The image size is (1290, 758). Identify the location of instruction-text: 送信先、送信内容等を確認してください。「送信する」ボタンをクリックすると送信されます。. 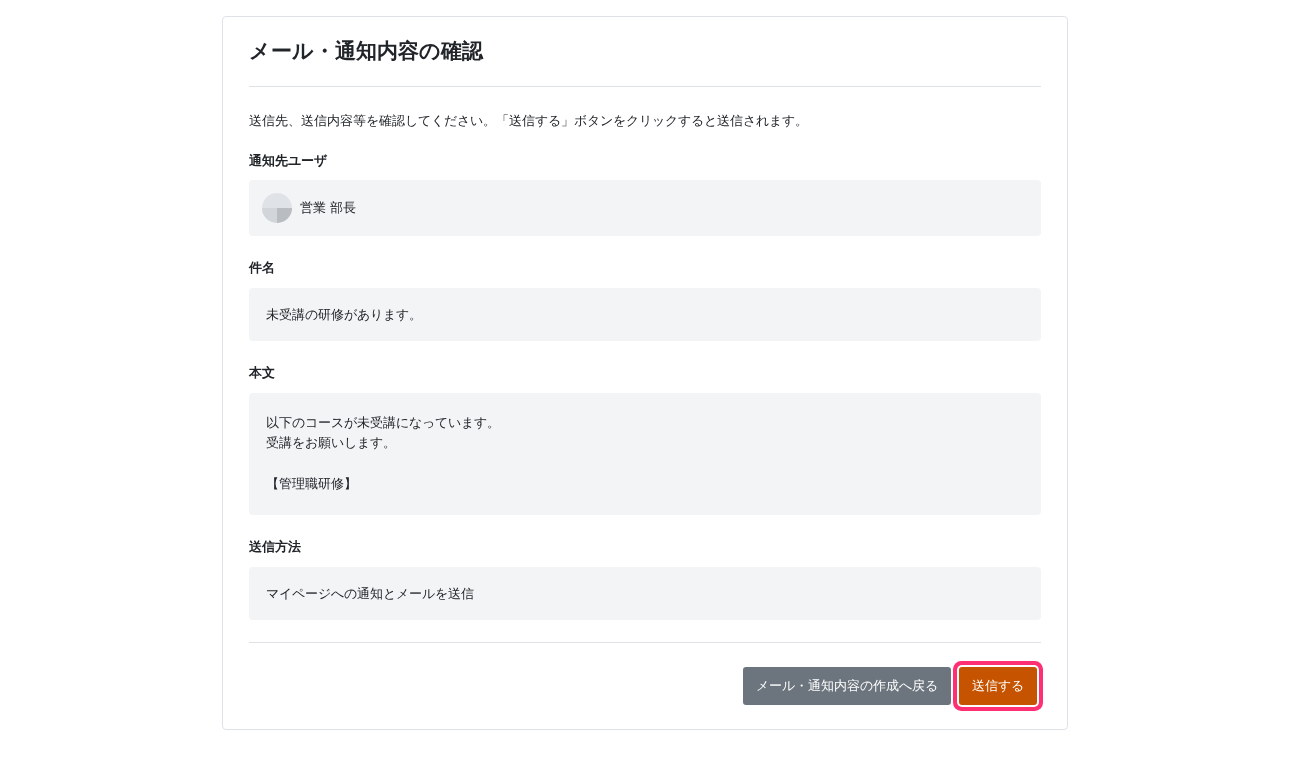
(529, 121).